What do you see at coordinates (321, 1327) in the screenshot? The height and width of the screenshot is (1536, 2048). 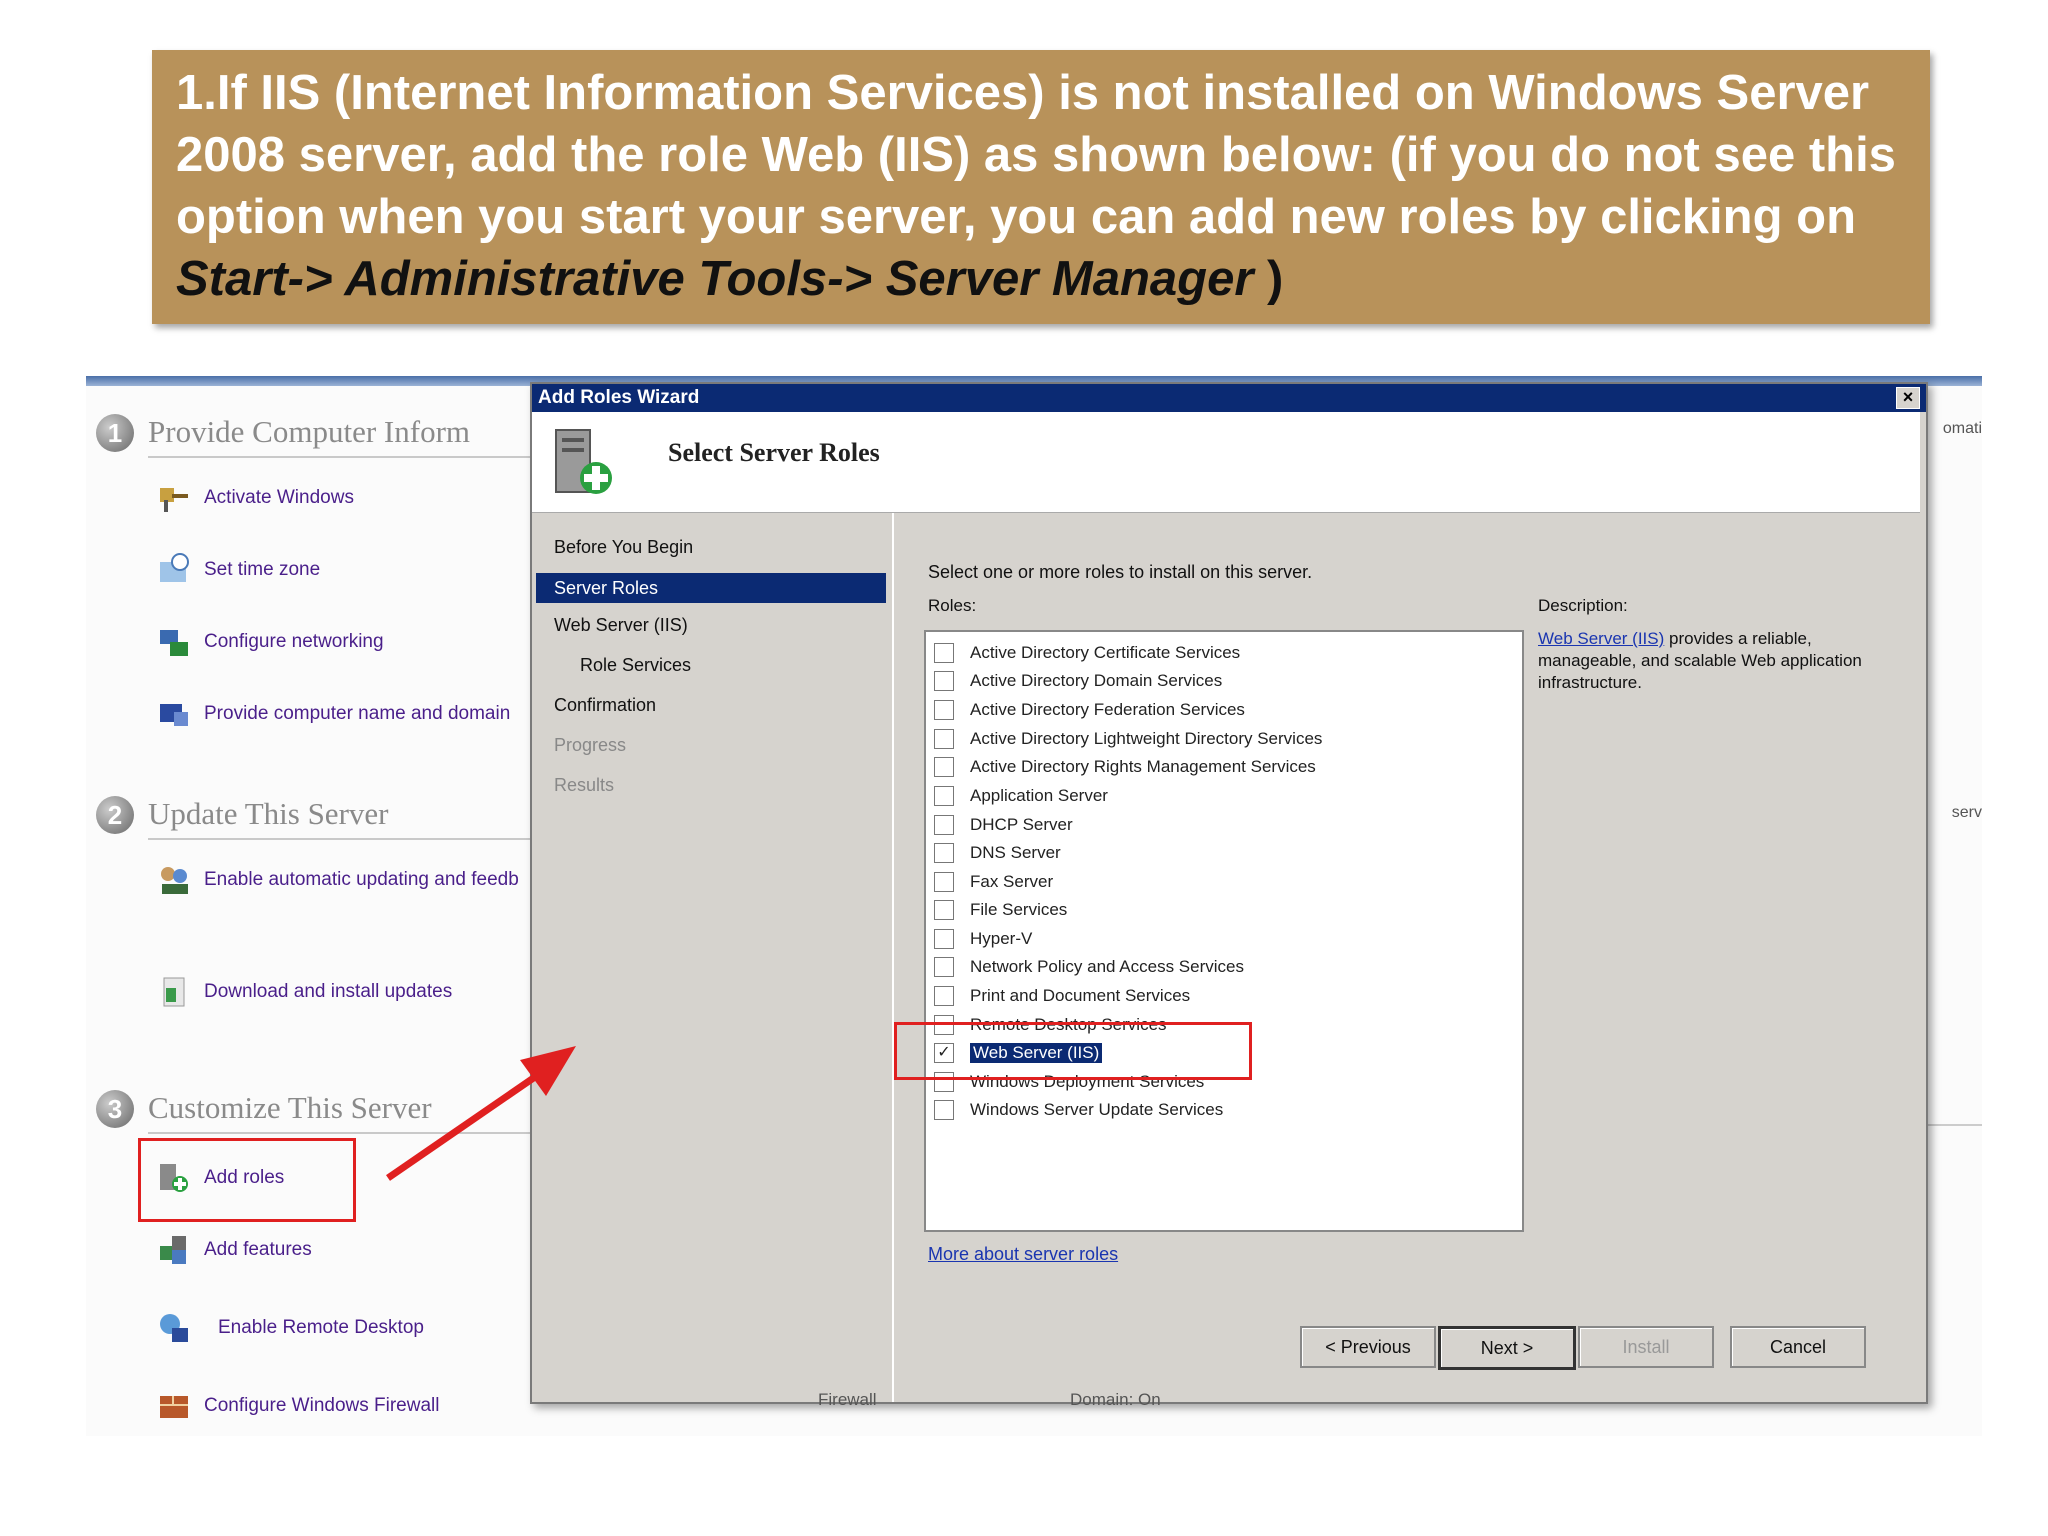 I see `task-label: Enable Remote Desktop` at bounding box center [321, 1327].